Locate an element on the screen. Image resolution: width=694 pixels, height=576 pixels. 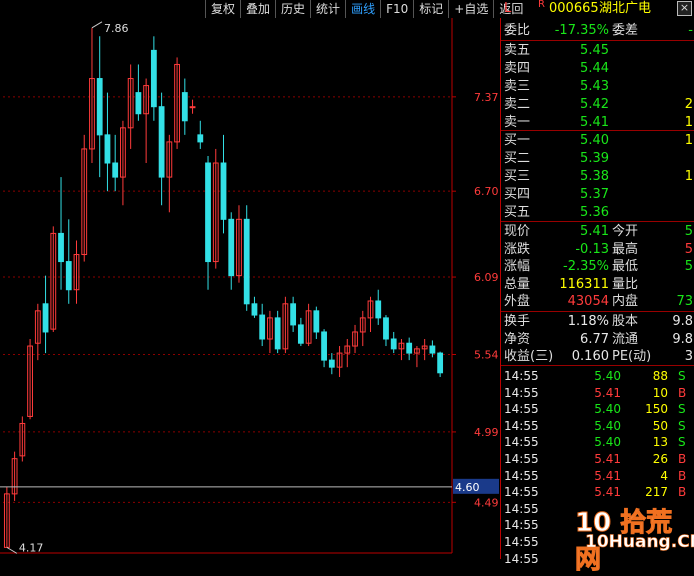
ask-volume: 1 is located at coordinates (688, 122).